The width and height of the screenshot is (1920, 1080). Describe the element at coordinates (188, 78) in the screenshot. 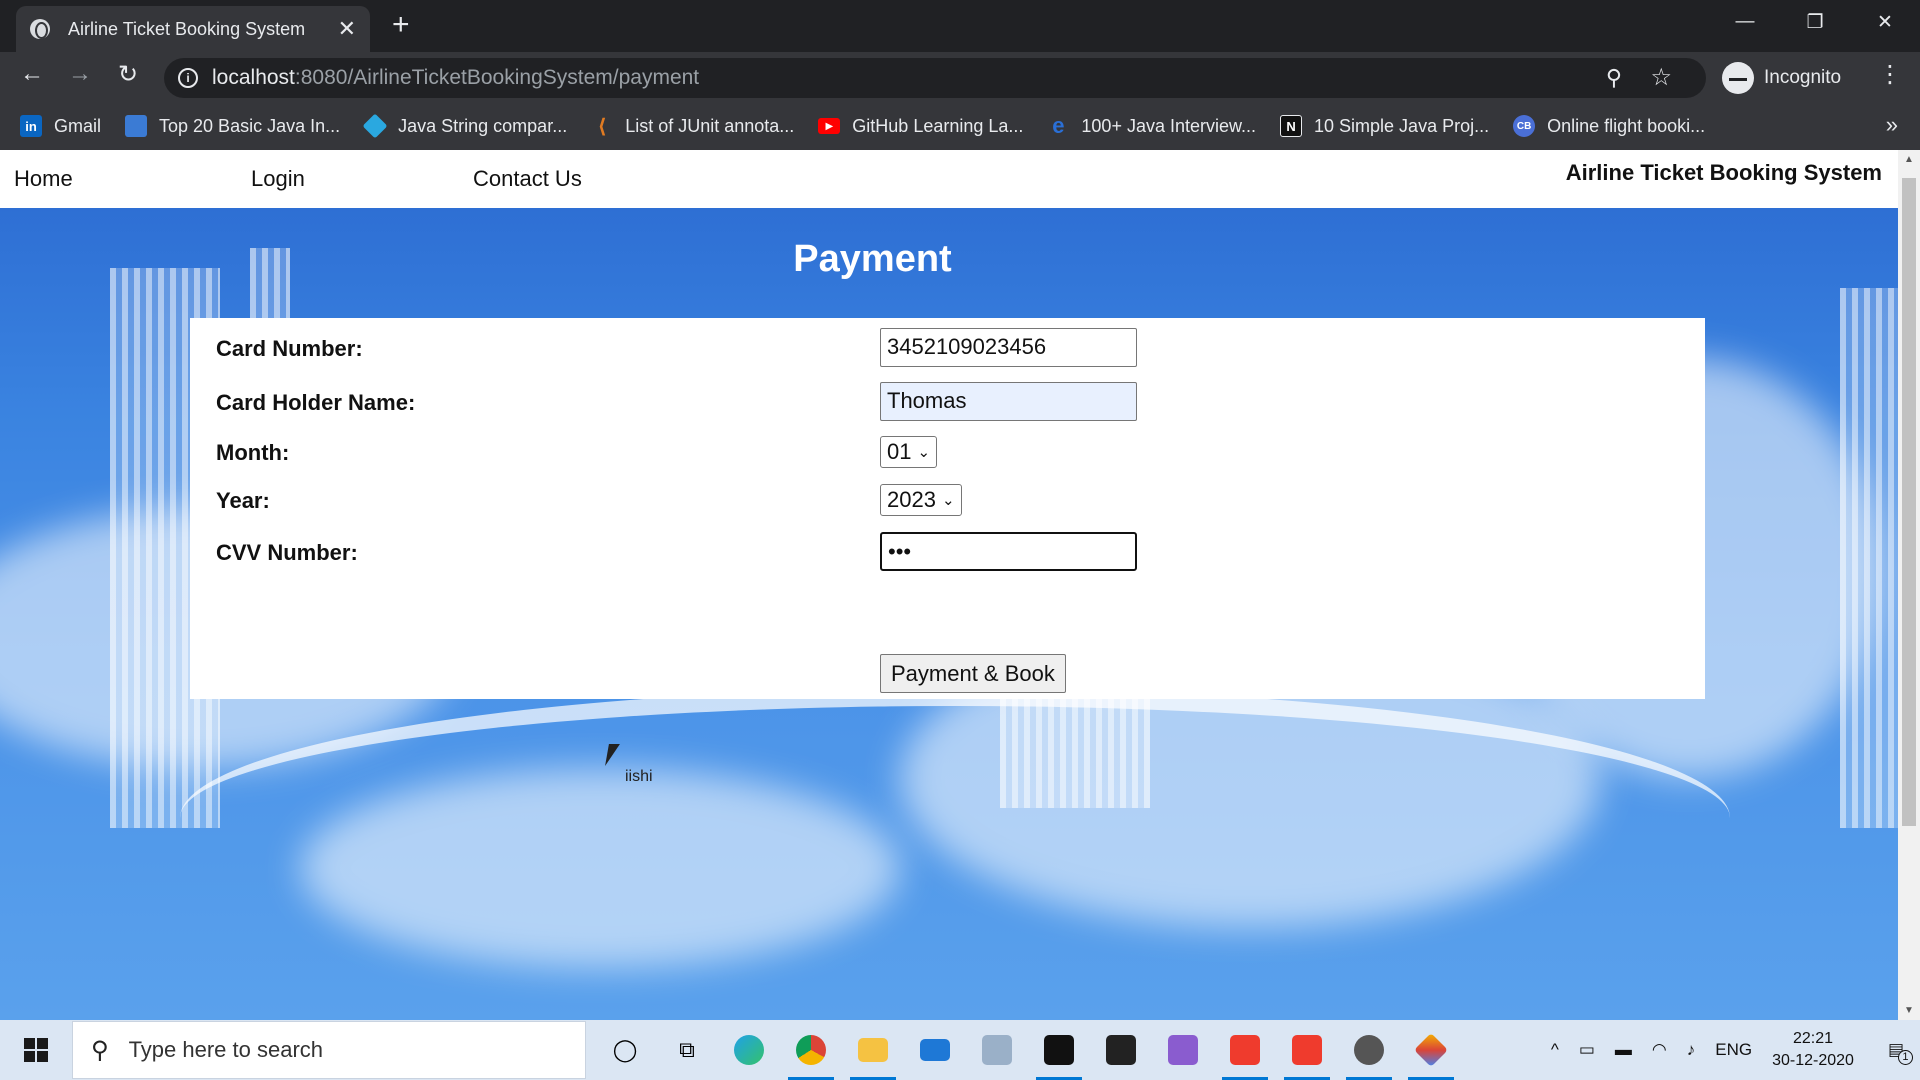

I see `site-info-icon: i` at that location.